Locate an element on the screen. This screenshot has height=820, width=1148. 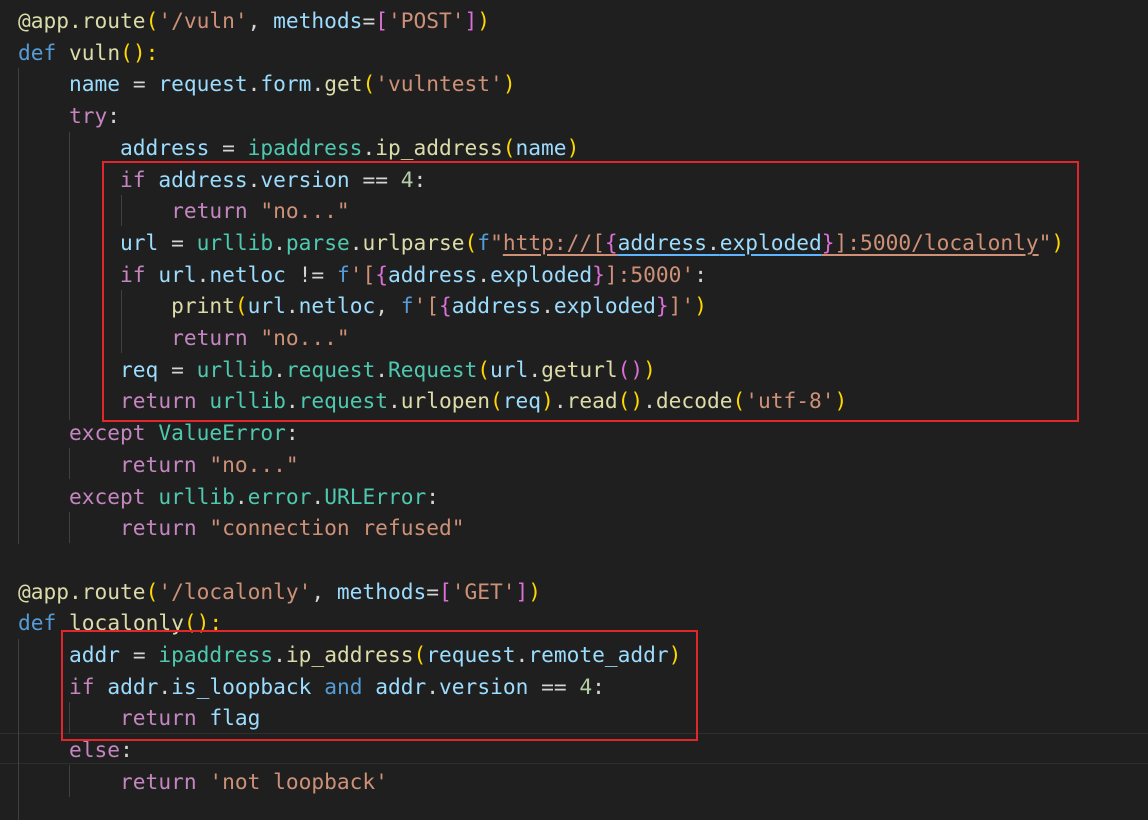
code-line: name = request.form.get('vulntest') is located at coordinates (267, 84).